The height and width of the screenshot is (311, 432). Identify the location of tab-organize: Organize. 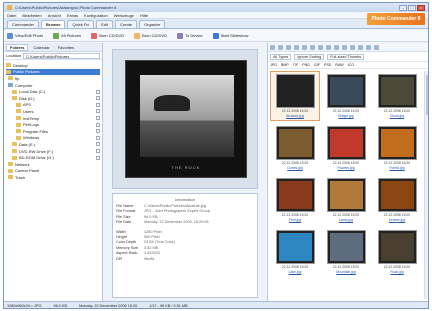
(152, 24).